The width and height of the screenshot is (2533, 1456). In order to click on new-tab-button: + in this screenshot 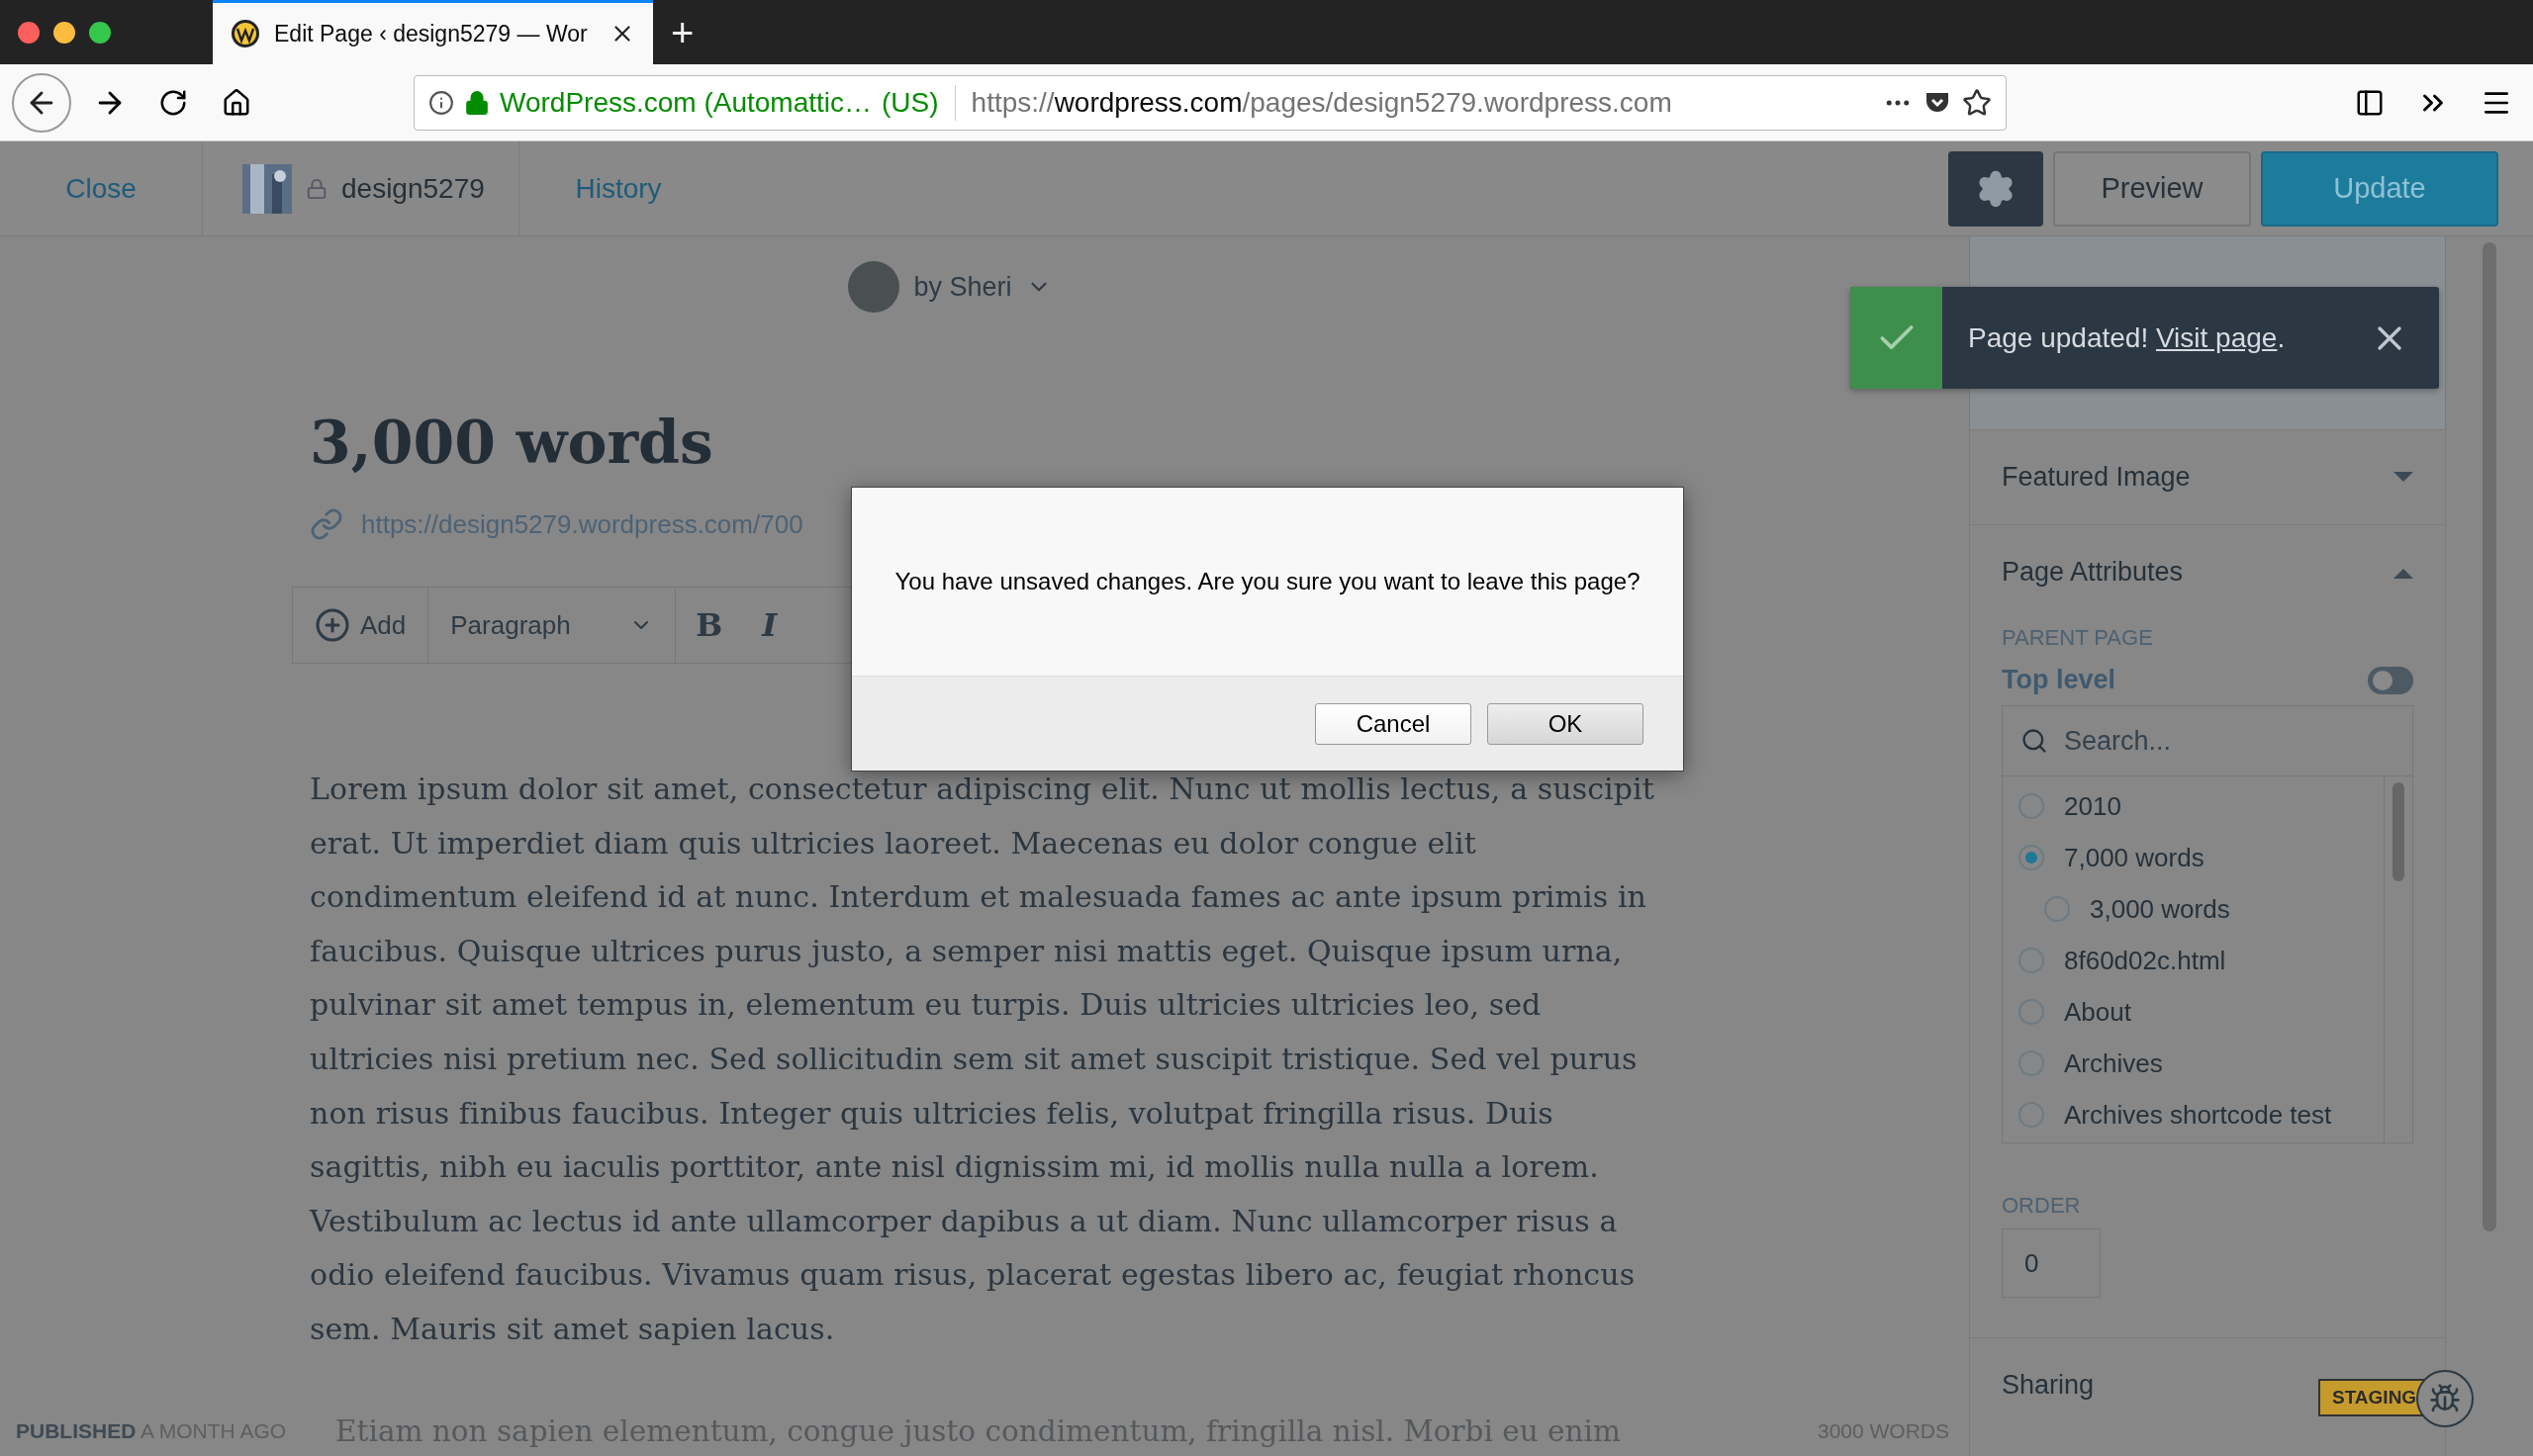, I will do `click(683, 32)`.